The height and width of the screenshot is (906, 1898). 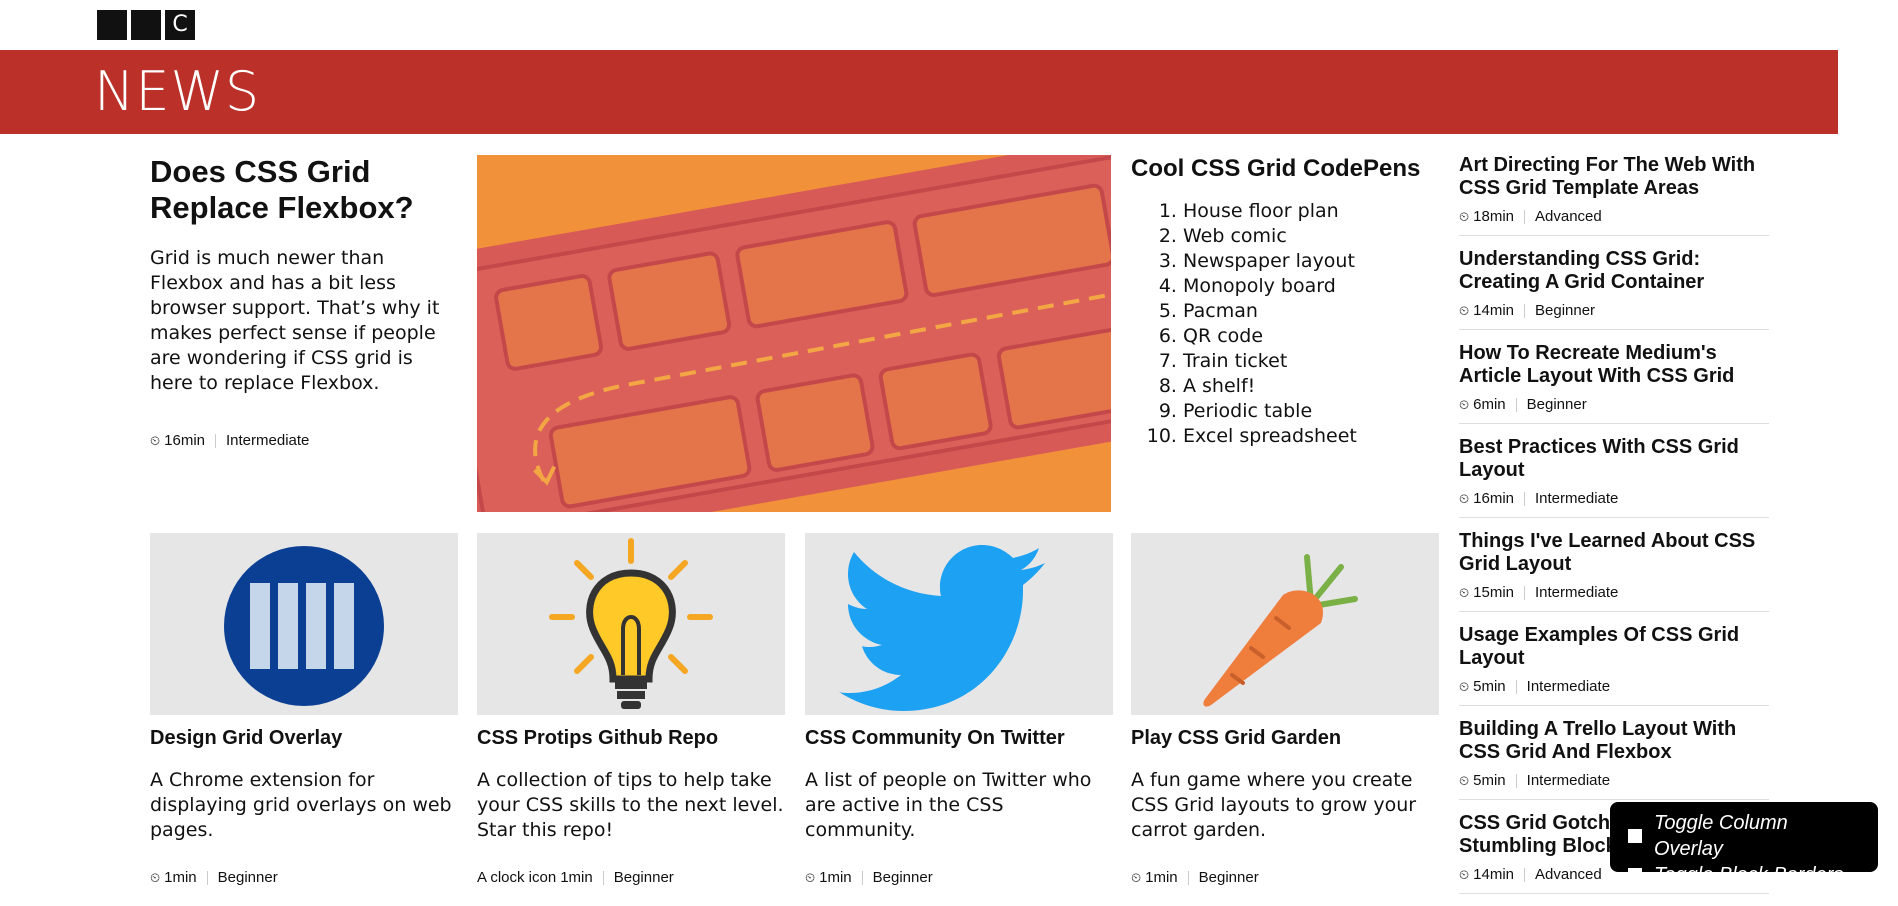 I want to click on read-time: 18min, so click(x=1493, y=216).